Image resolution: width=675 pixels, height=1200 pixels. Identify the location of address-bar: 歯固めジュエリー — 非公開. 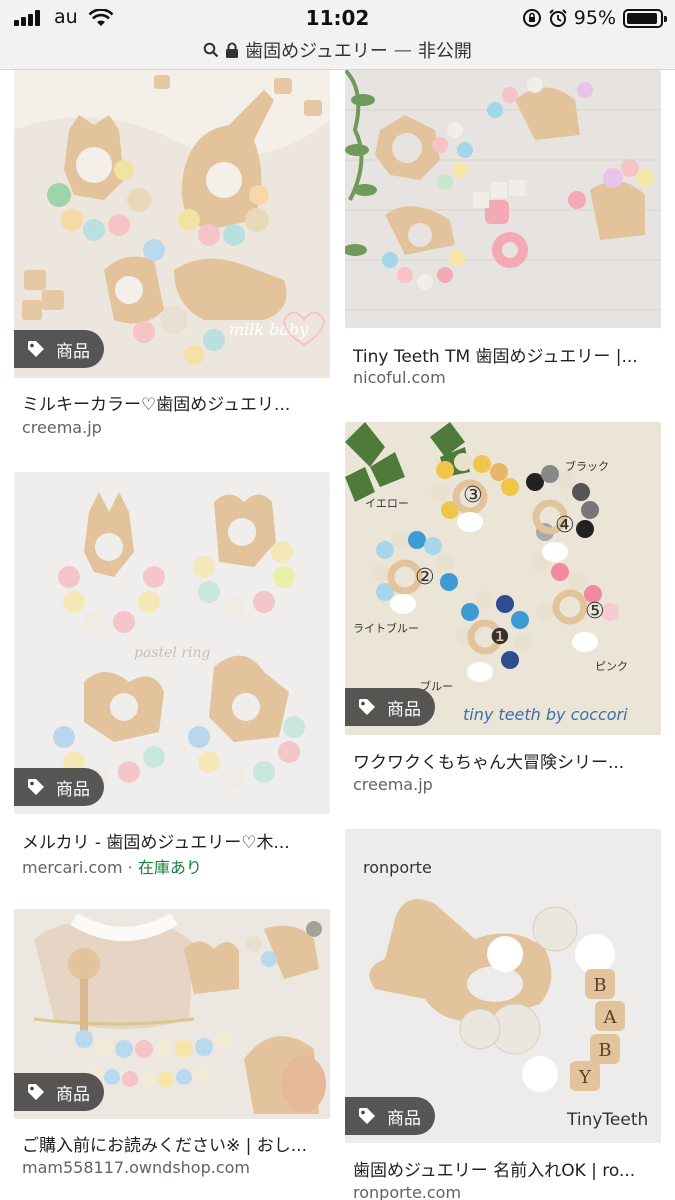
(337, 50).